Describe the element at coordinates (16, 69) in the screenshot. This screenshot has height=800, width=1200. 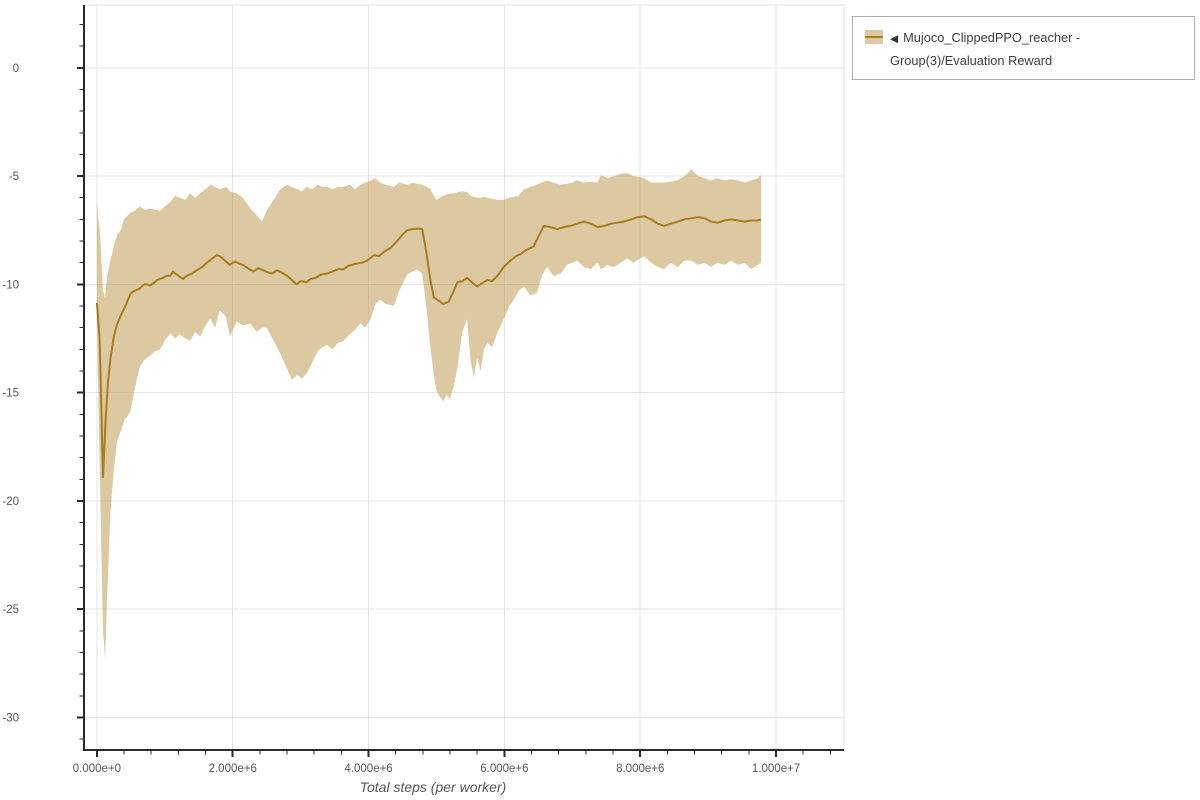
I see `y-tick-label: 0` at that location.